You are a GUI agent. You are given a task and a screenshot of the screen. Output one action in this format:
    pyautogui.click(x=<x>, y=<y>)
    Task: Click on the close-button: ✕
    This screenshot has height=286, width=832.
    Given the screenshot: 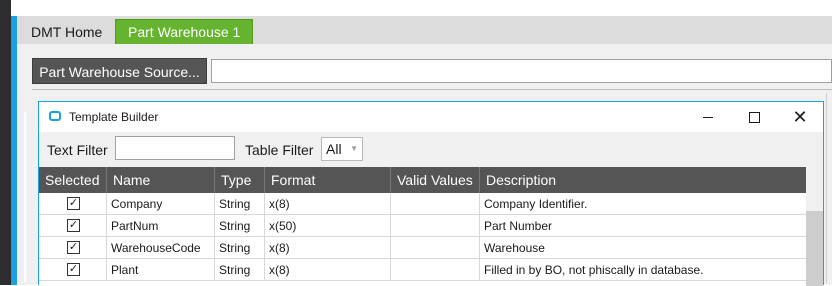 What is the action you would take?
    pyautogui.click(x=800, y=117)
    